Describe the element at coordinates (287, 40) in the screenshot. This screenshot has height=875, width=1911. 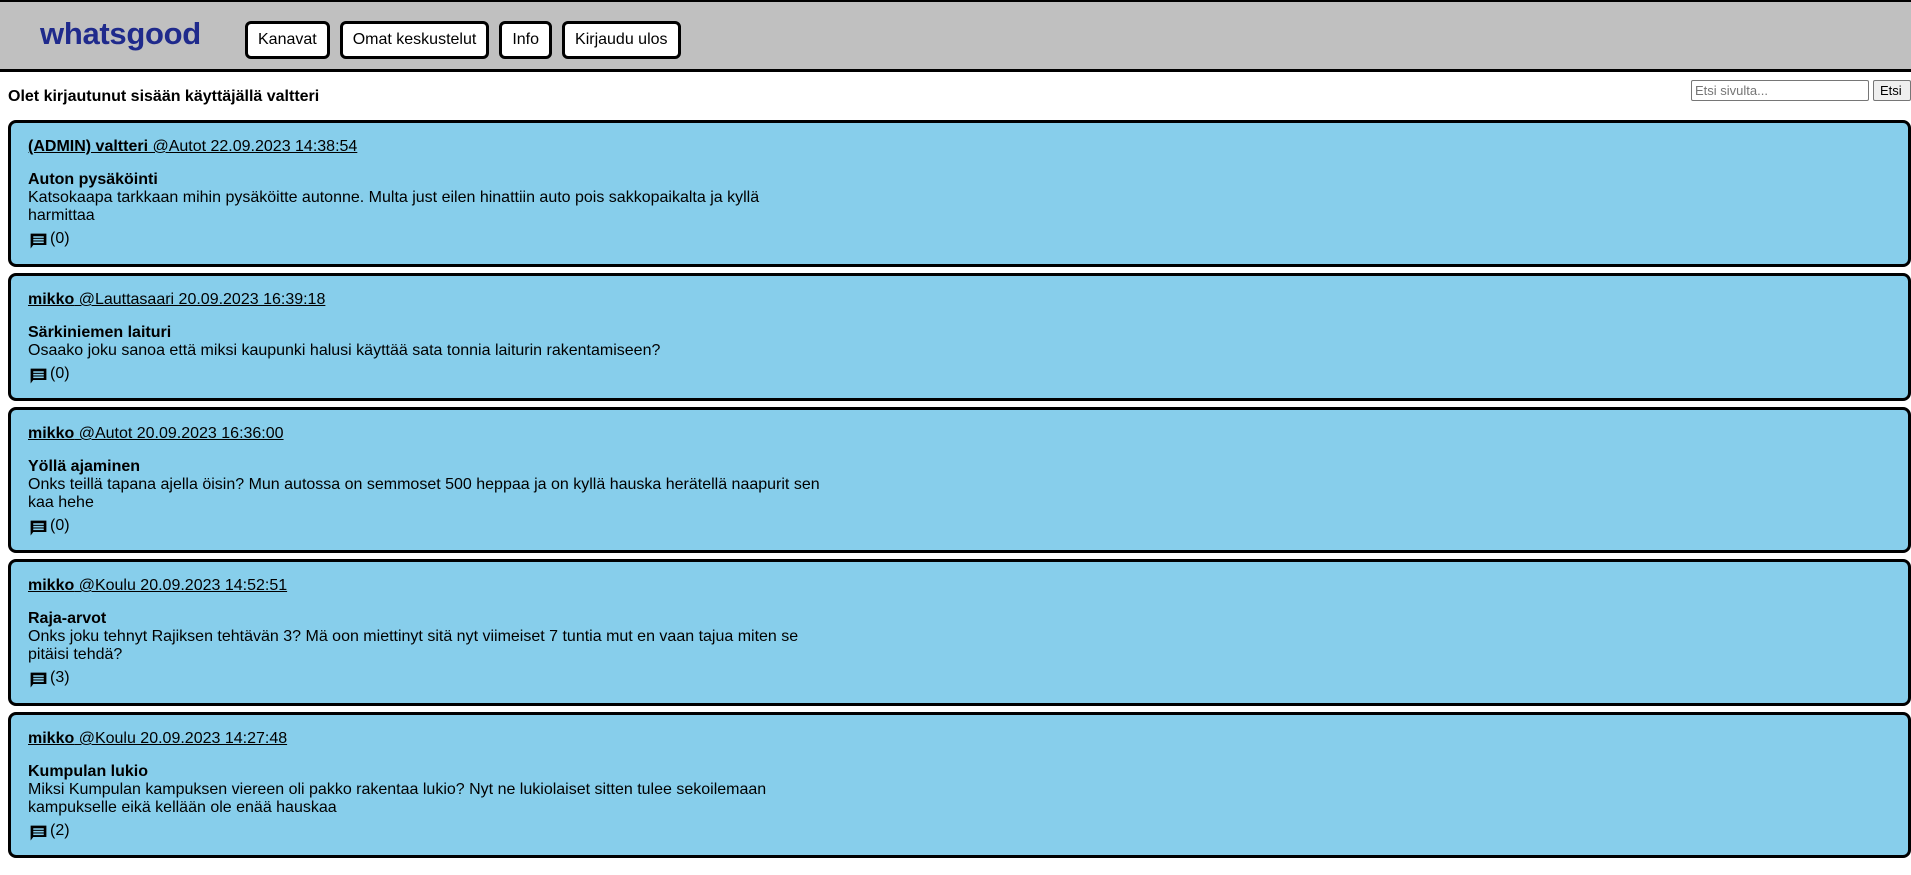
I see `nav-channels-button: Kanavat` at that location.